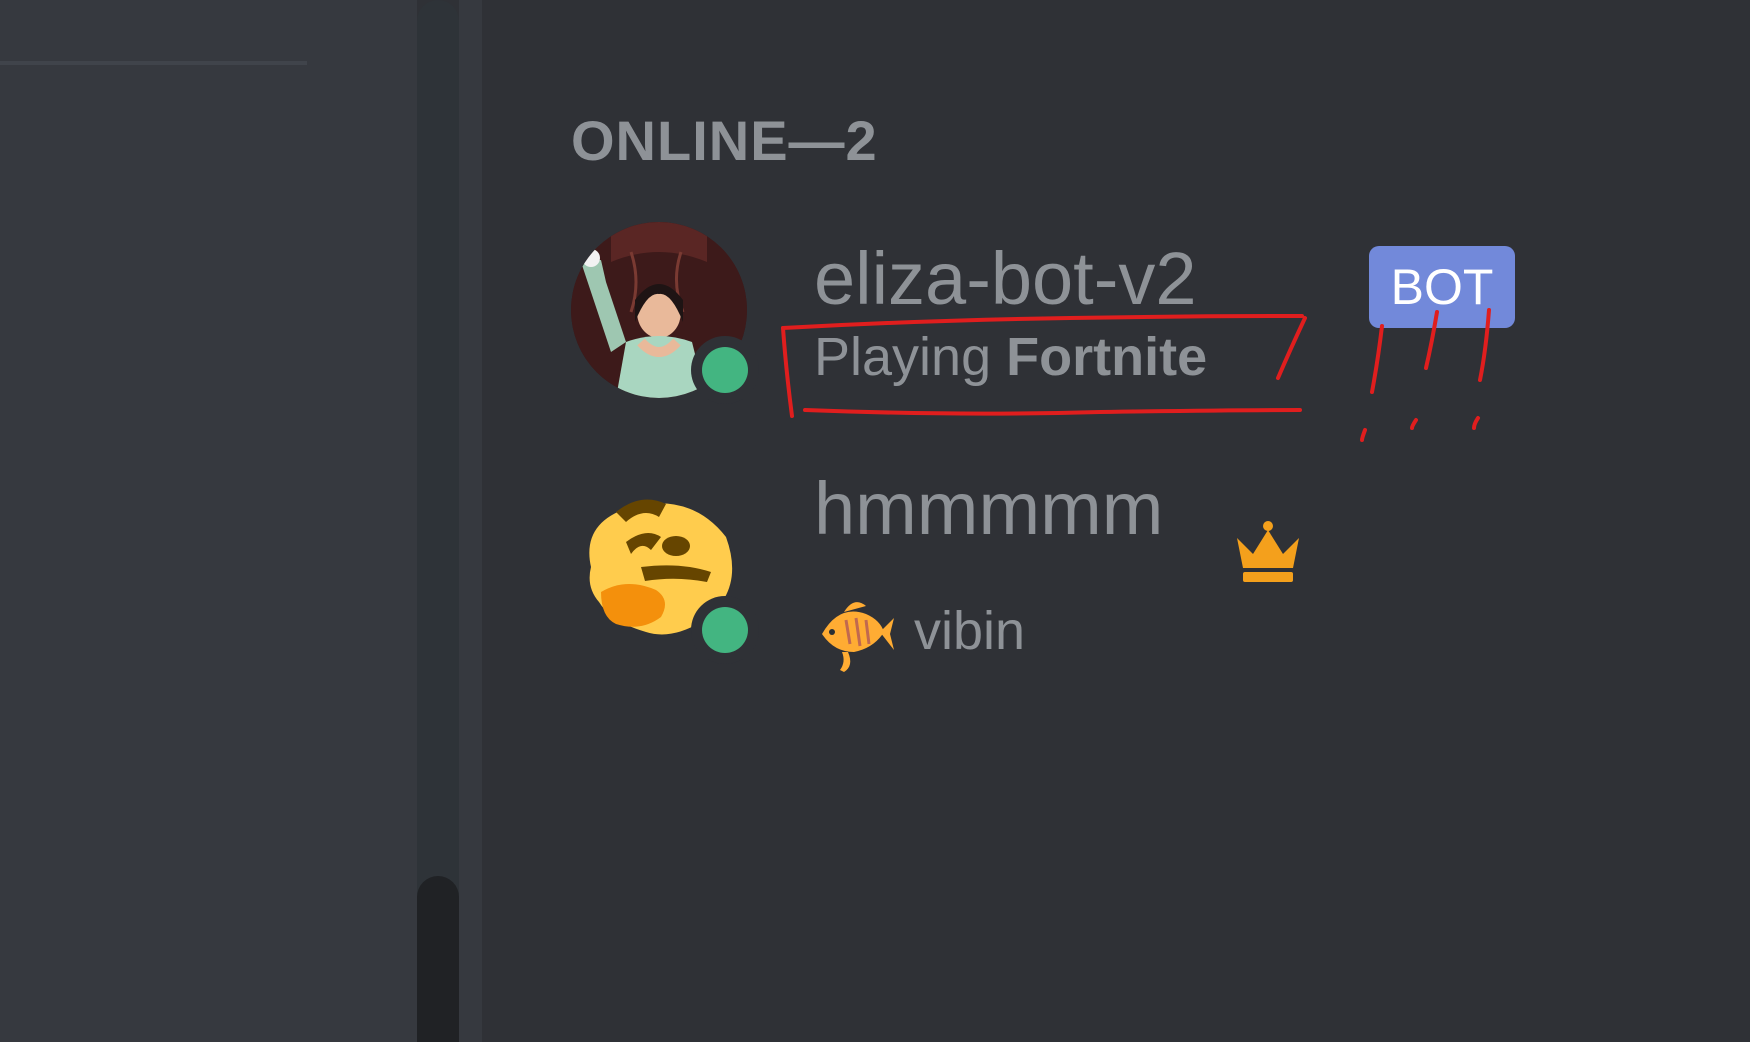 The width and height of the screenshot is (1750, 1042). Describe the element at coordinates (1107, 357) in the screenshot. I see `activity-name: Fortnite` at that location.